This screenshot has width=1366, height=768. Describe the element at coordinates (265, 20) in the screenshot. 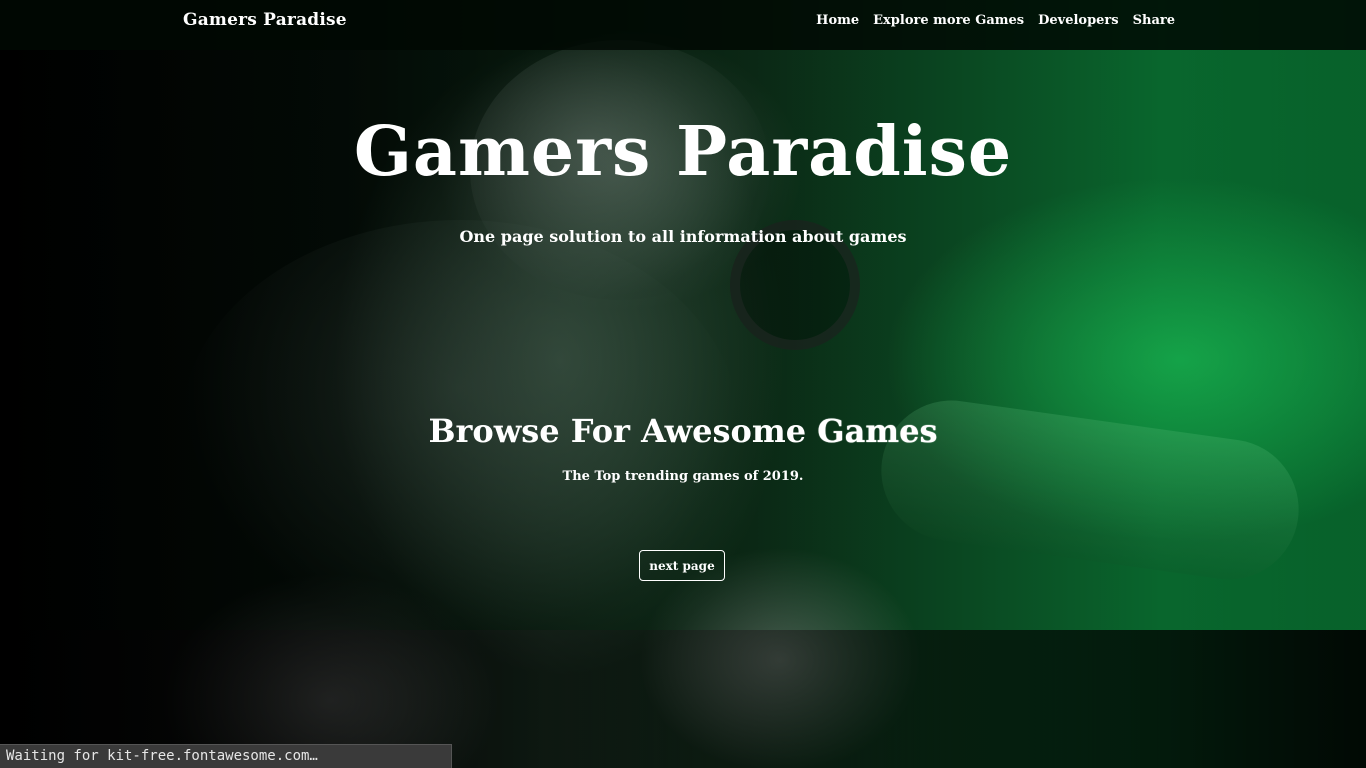

I see `navbar-brand: Gamers Paradise` at that location.